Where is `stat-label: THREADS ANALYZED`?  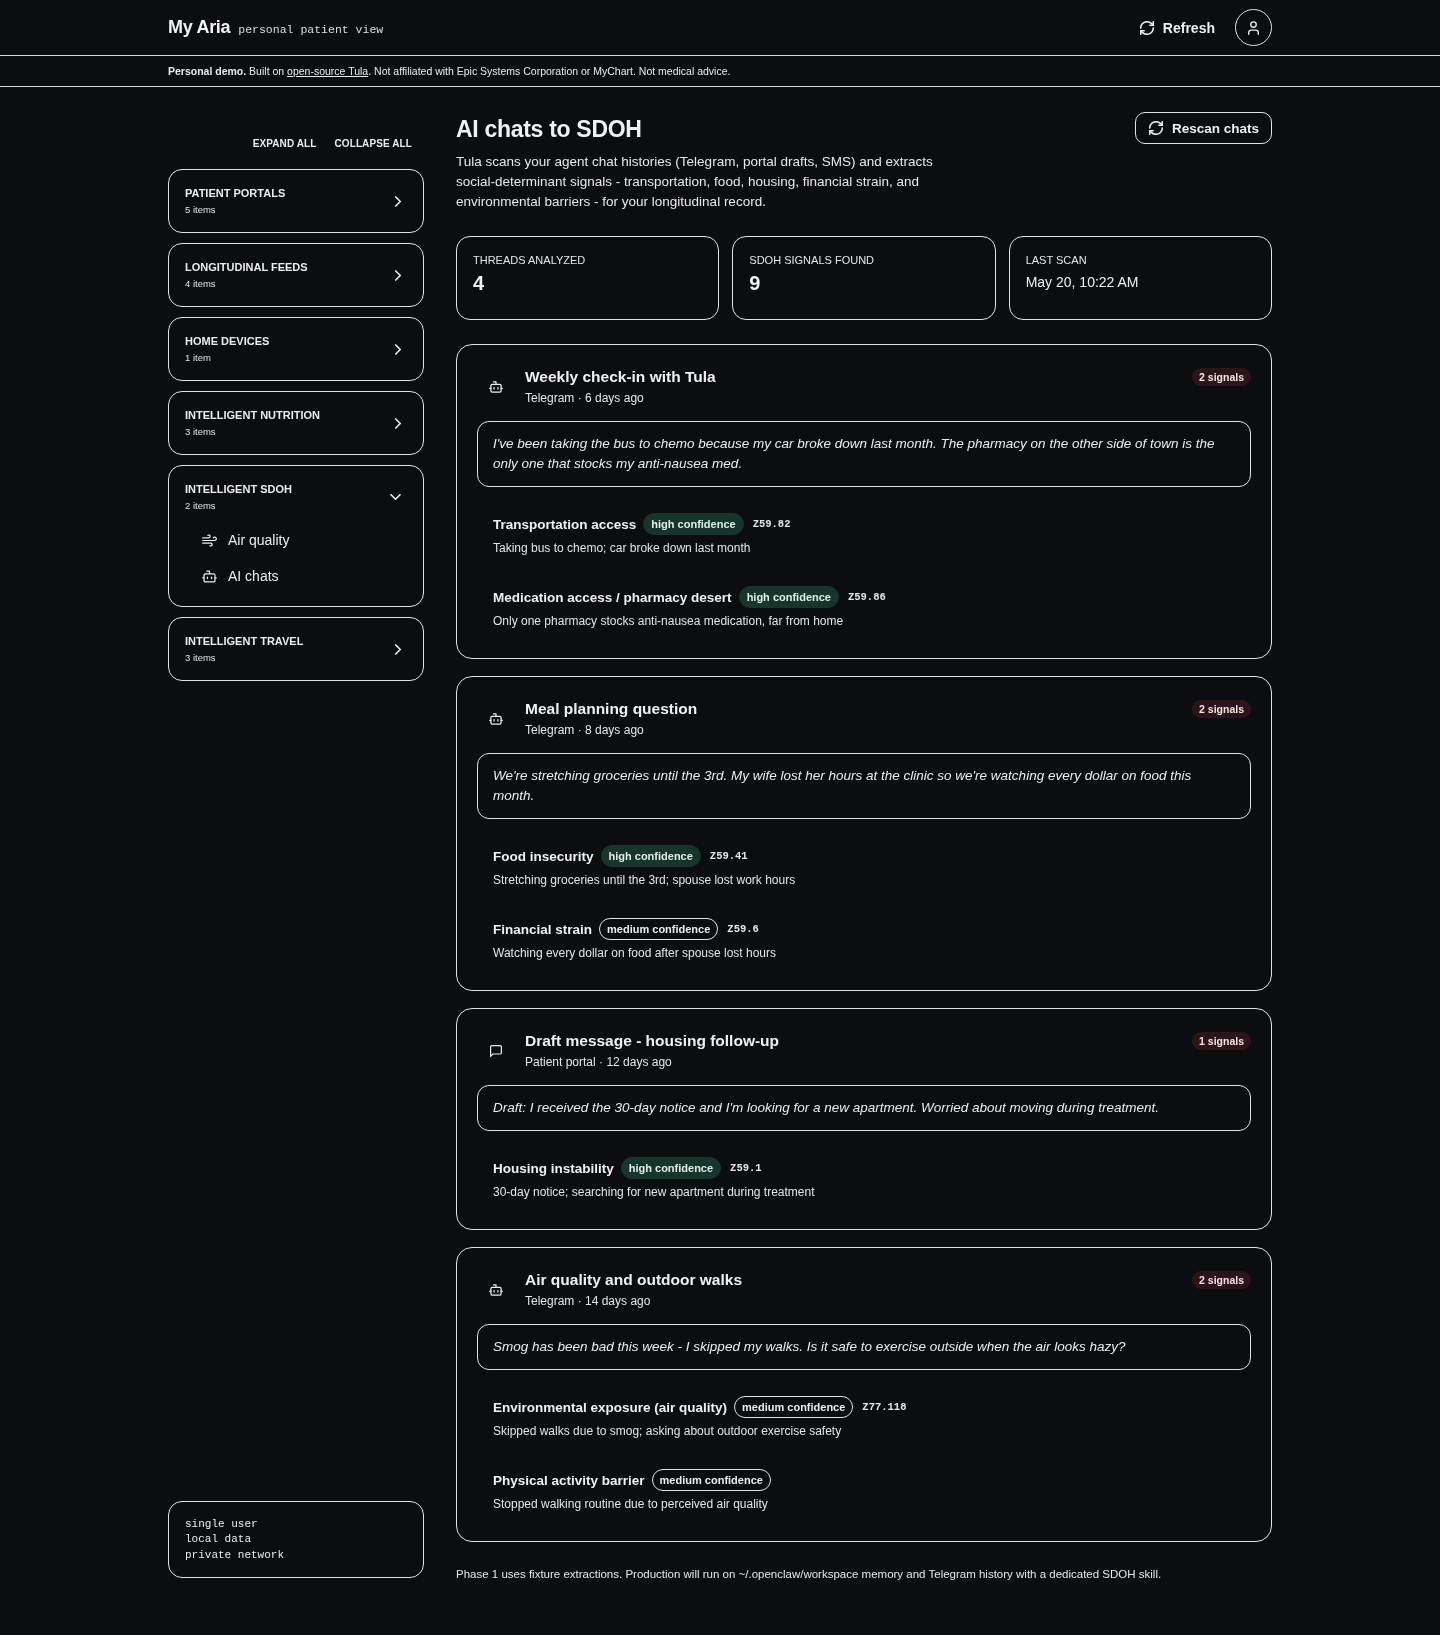
stat-label: THREADS ANALYZED is located at coordinates (530, 260).